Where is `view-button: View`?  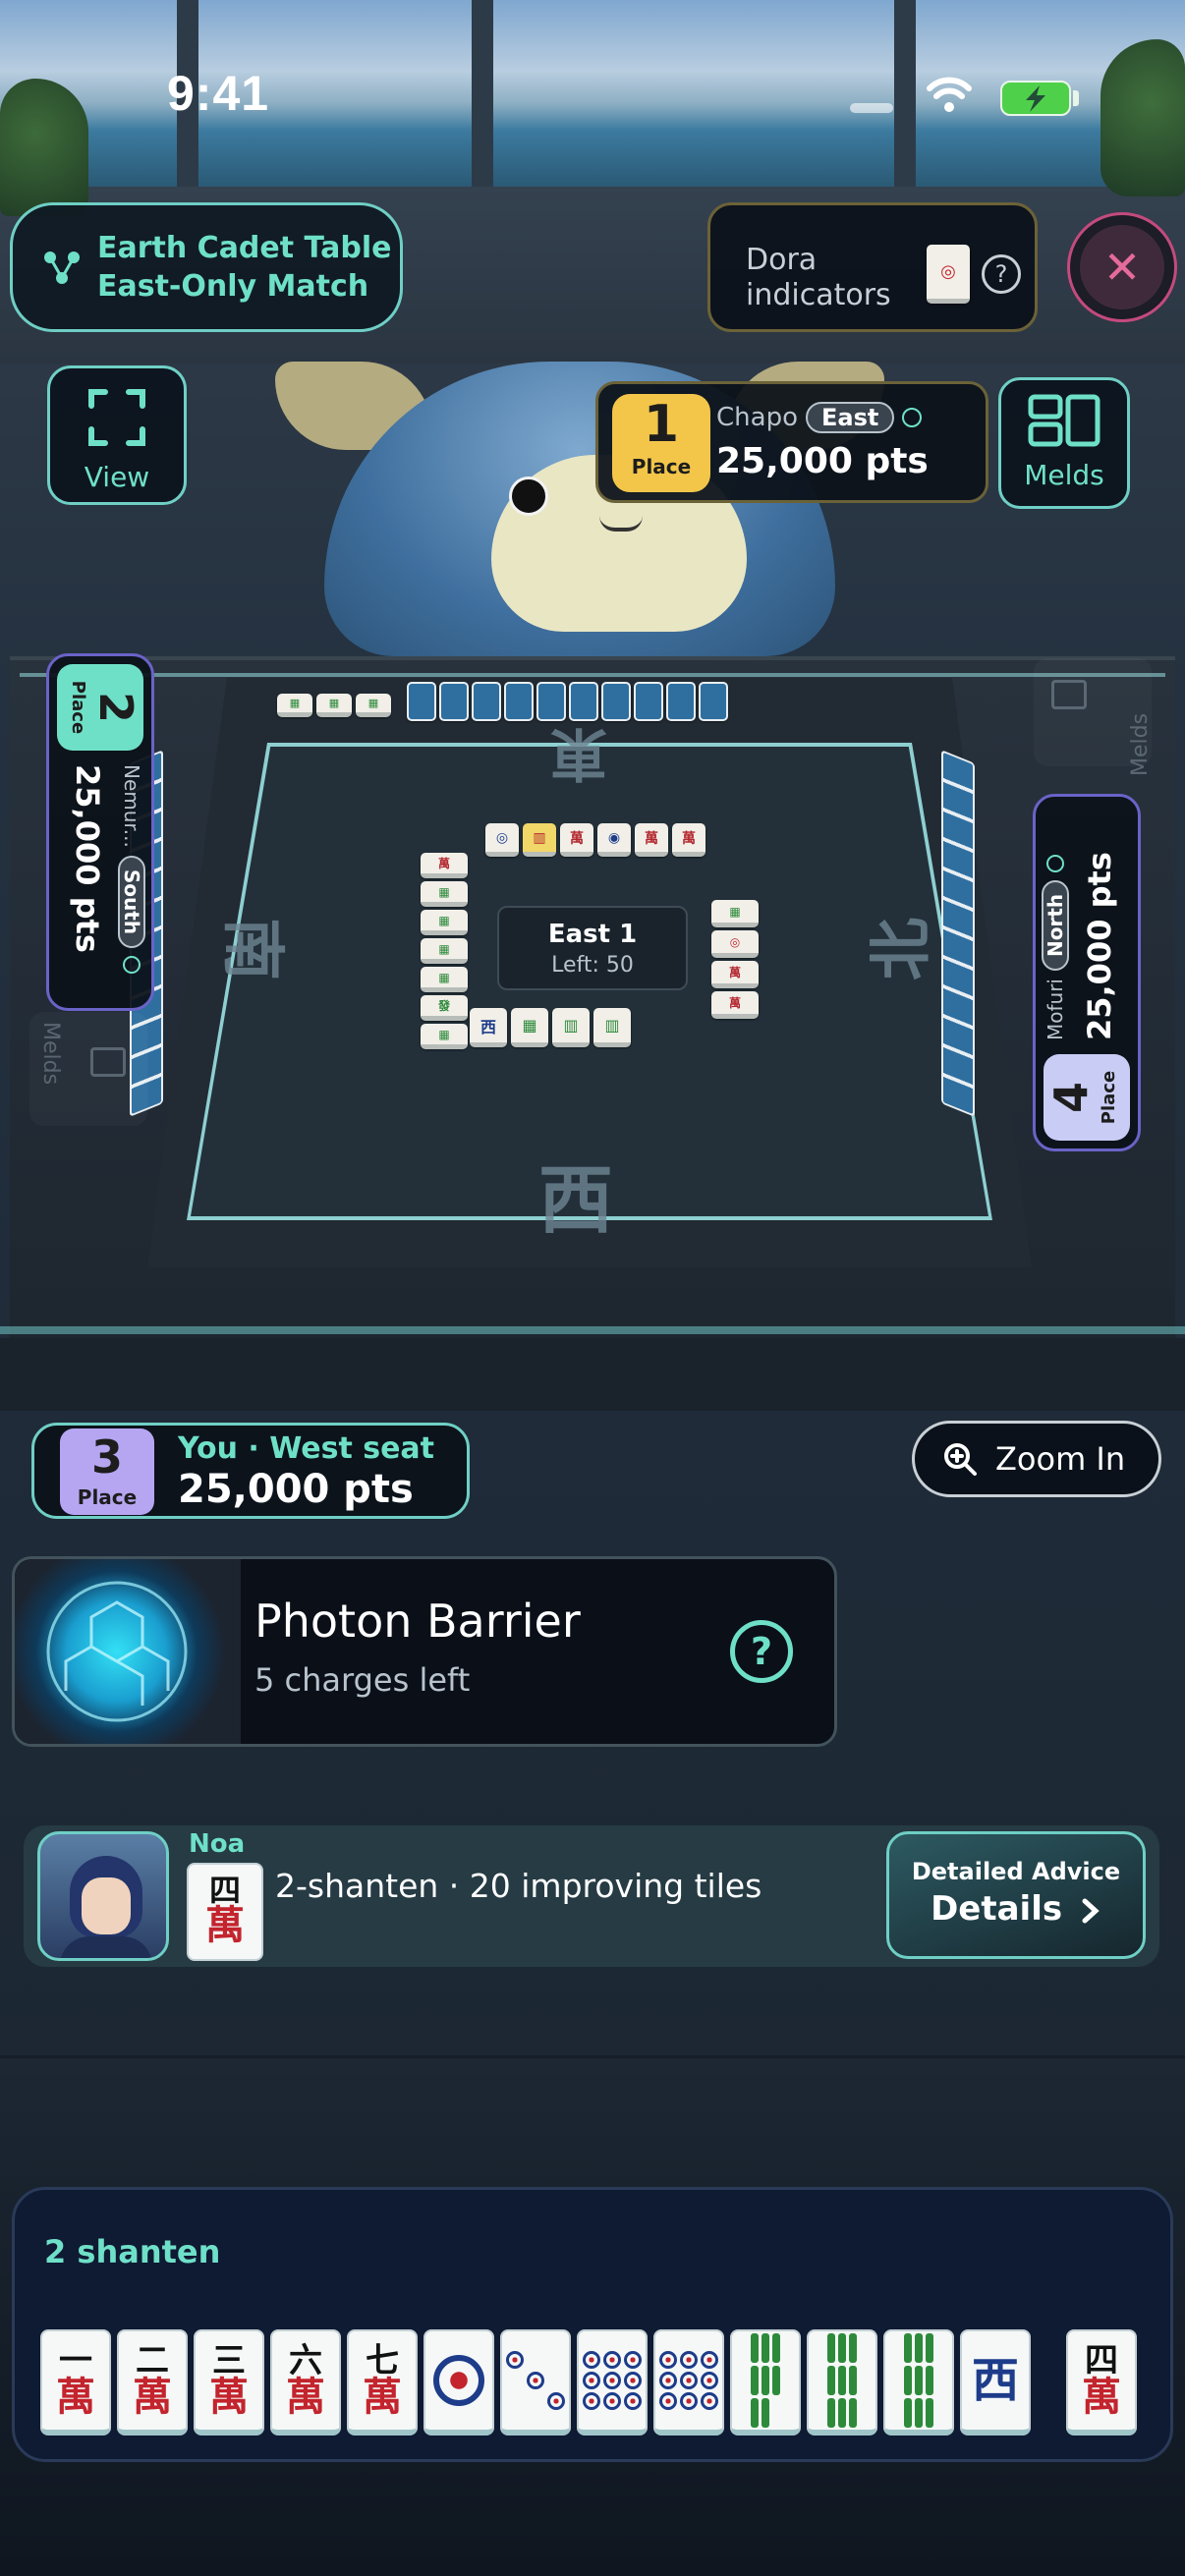 view-button: View is located at coordinates (117, 435).